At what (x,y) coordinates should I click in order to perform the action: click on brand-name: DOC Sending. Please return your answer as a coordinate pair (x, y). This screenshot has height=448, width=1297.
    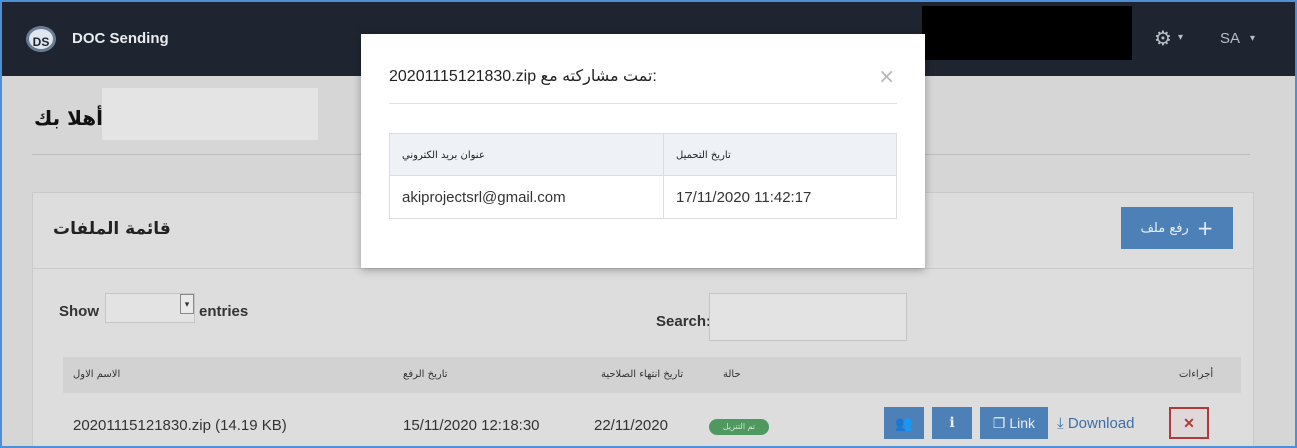
    Looking at the image, I should click on (120, 38).